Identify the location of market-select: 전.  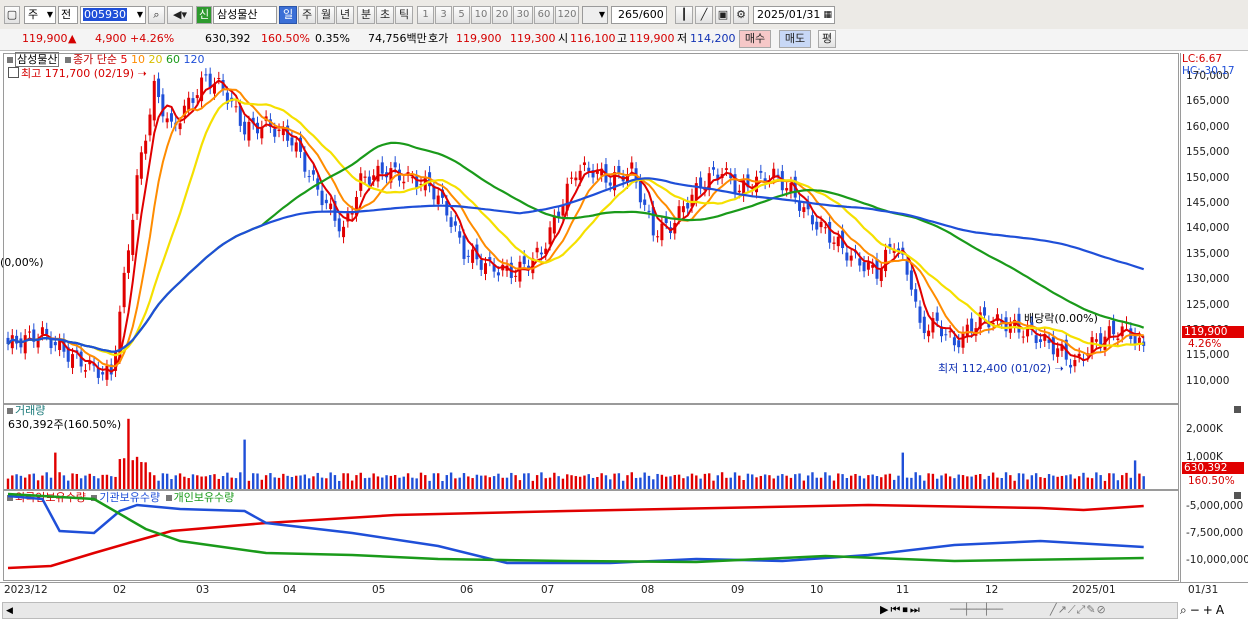
(68, 15).